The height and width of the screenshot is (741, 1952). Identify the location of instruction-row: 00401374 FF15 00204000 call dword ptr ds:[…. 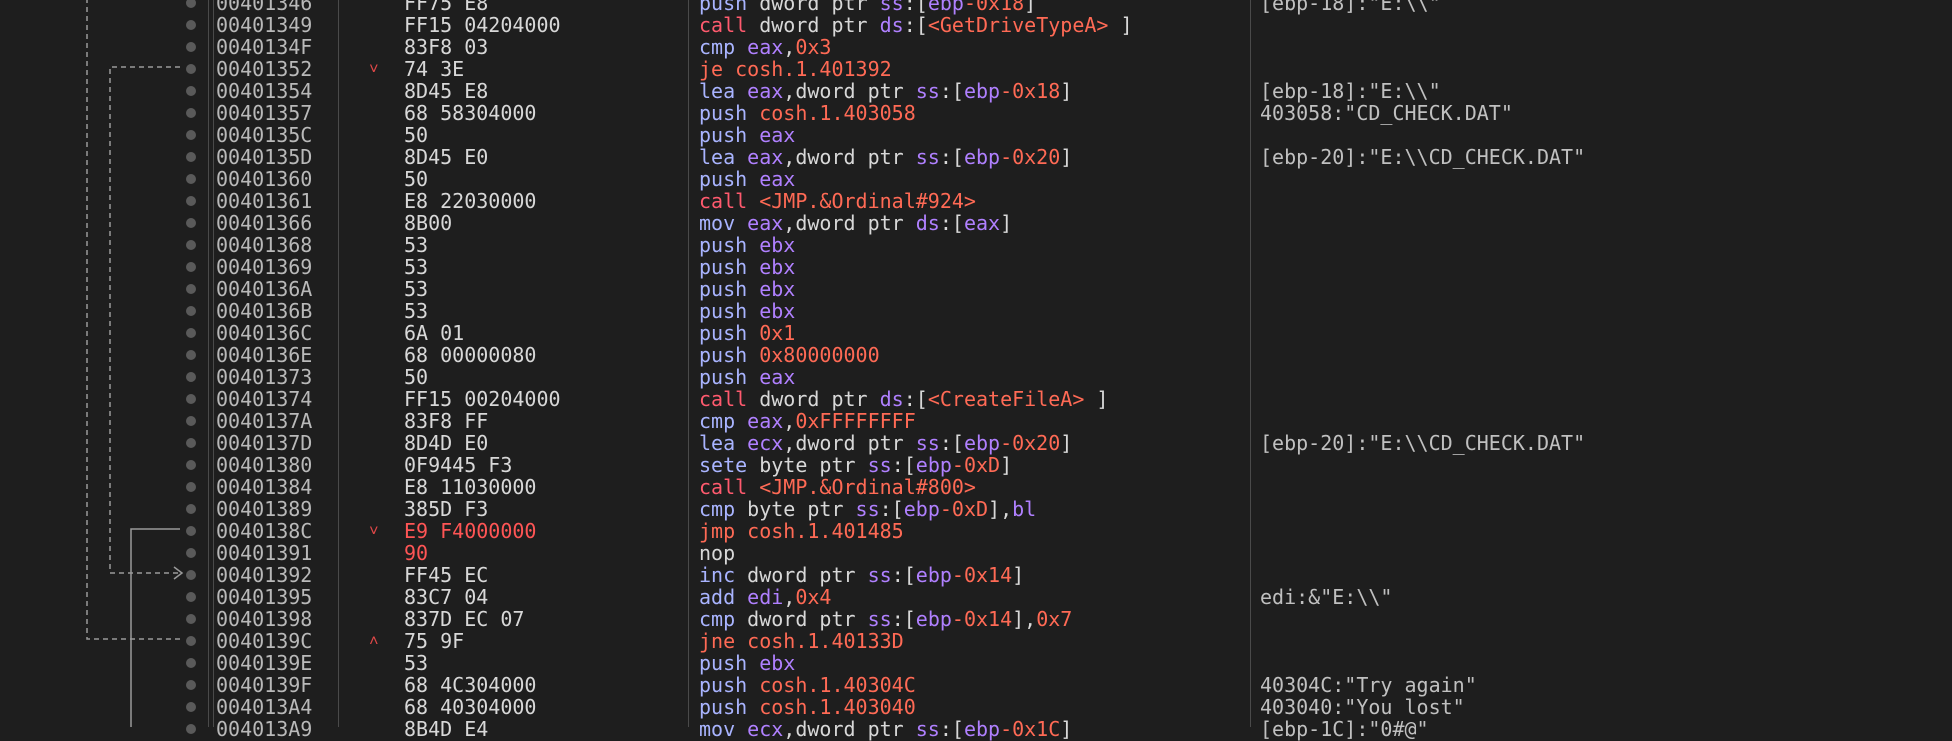
(976, 399).